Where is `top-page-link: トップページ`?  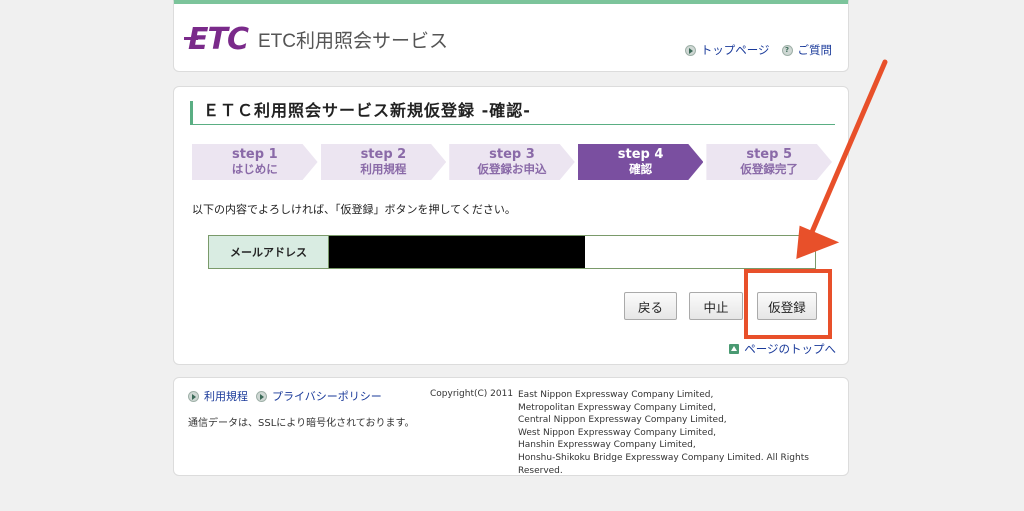 top-page-link: トップページ is located at coordinates (727, 50).